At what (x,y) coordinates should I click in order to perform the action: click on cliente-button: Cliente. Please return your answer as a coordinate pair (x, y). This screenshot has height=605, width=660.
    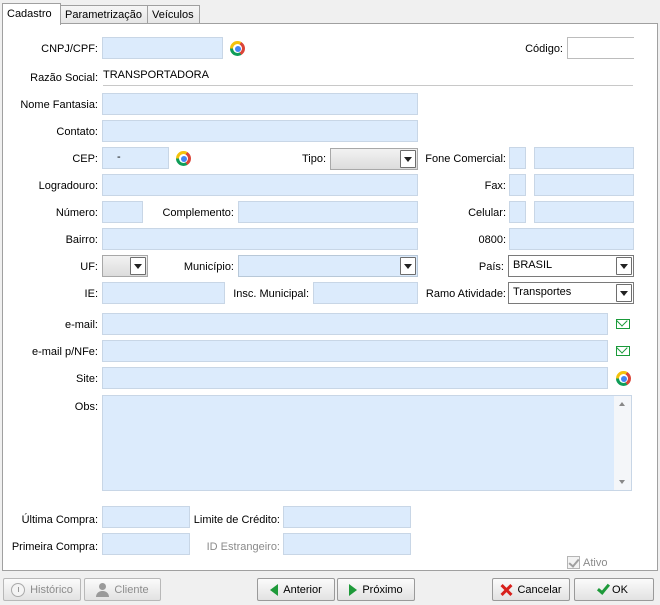
    Looking at the image, I should click on (122, 589).